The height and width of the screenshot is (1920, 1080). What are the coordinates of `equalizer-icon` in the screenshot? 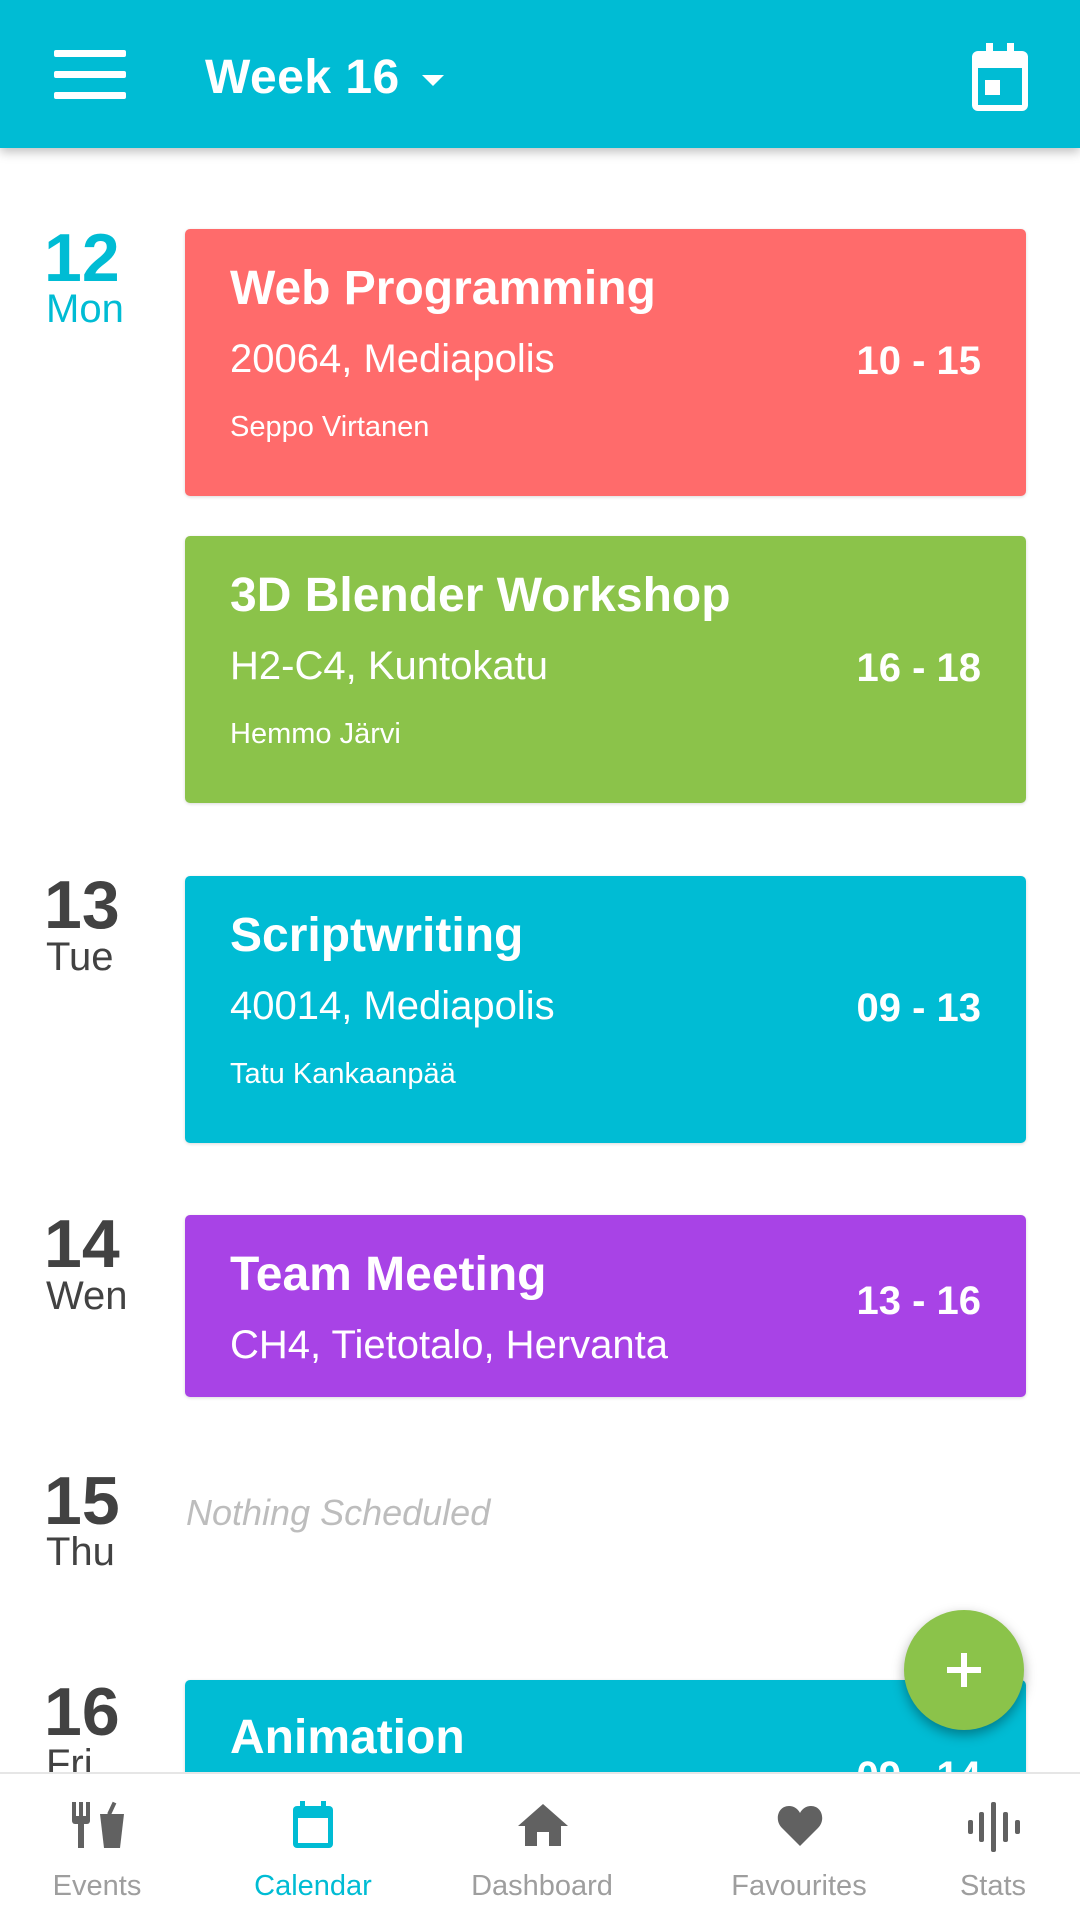 It's located at (994, 1827).